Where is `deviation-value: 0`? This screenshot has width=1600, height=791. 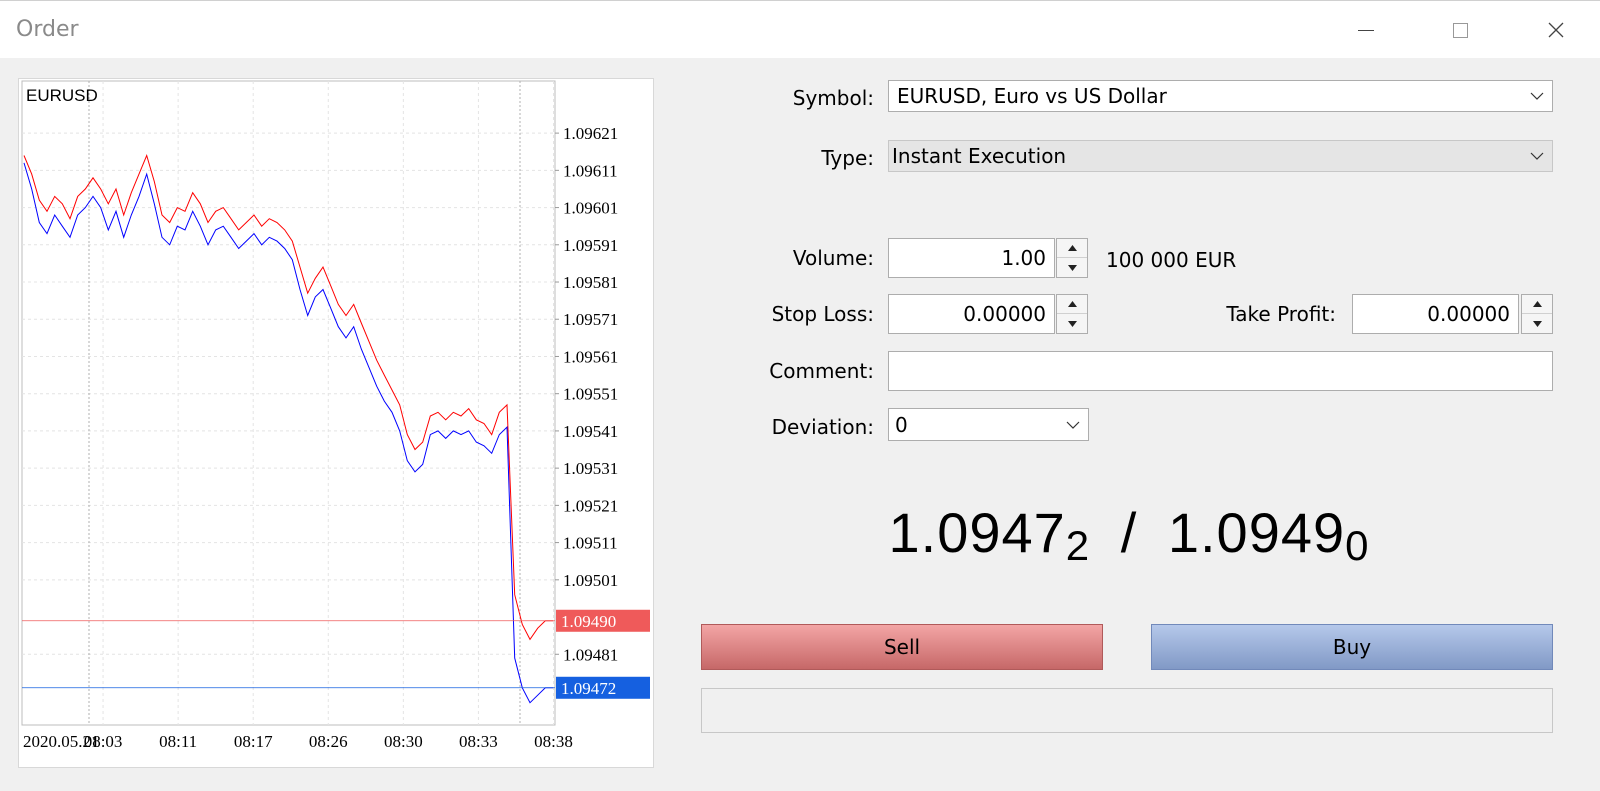
deviation-value: 0 is located at coordinates (901, 424).